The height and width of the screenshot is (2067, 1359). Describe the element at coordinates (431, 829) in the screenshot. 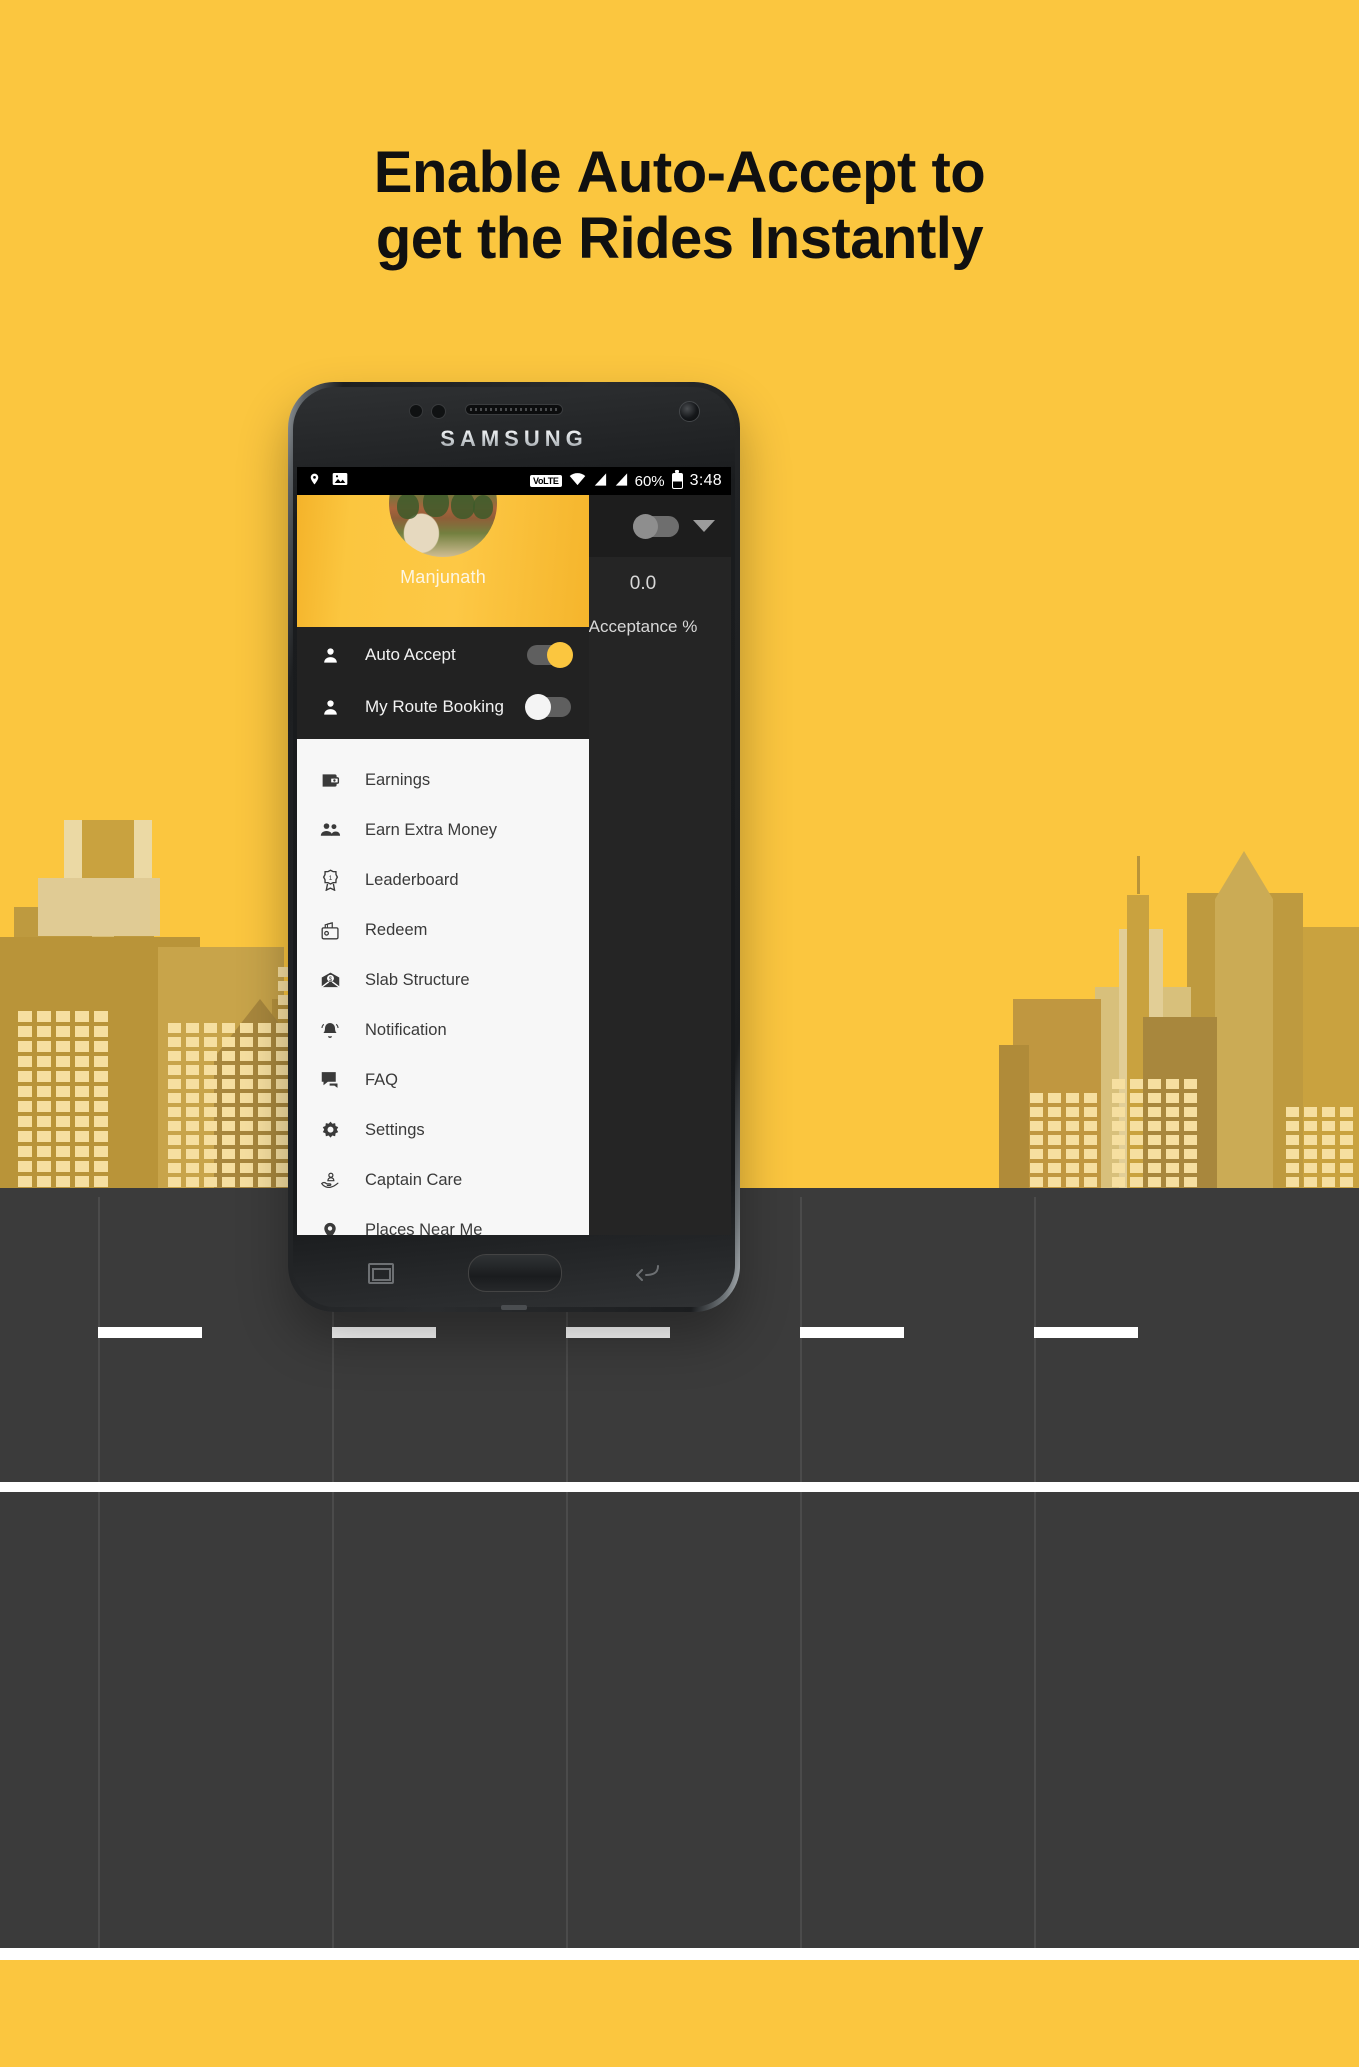

I see `menu-item-label: Earn Extra Money` at that location.